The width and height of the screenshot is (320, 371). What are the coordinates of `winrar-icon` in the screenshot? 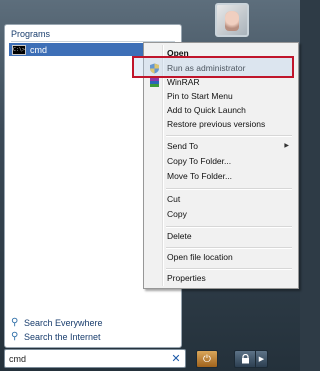 It's located at (154, 82).